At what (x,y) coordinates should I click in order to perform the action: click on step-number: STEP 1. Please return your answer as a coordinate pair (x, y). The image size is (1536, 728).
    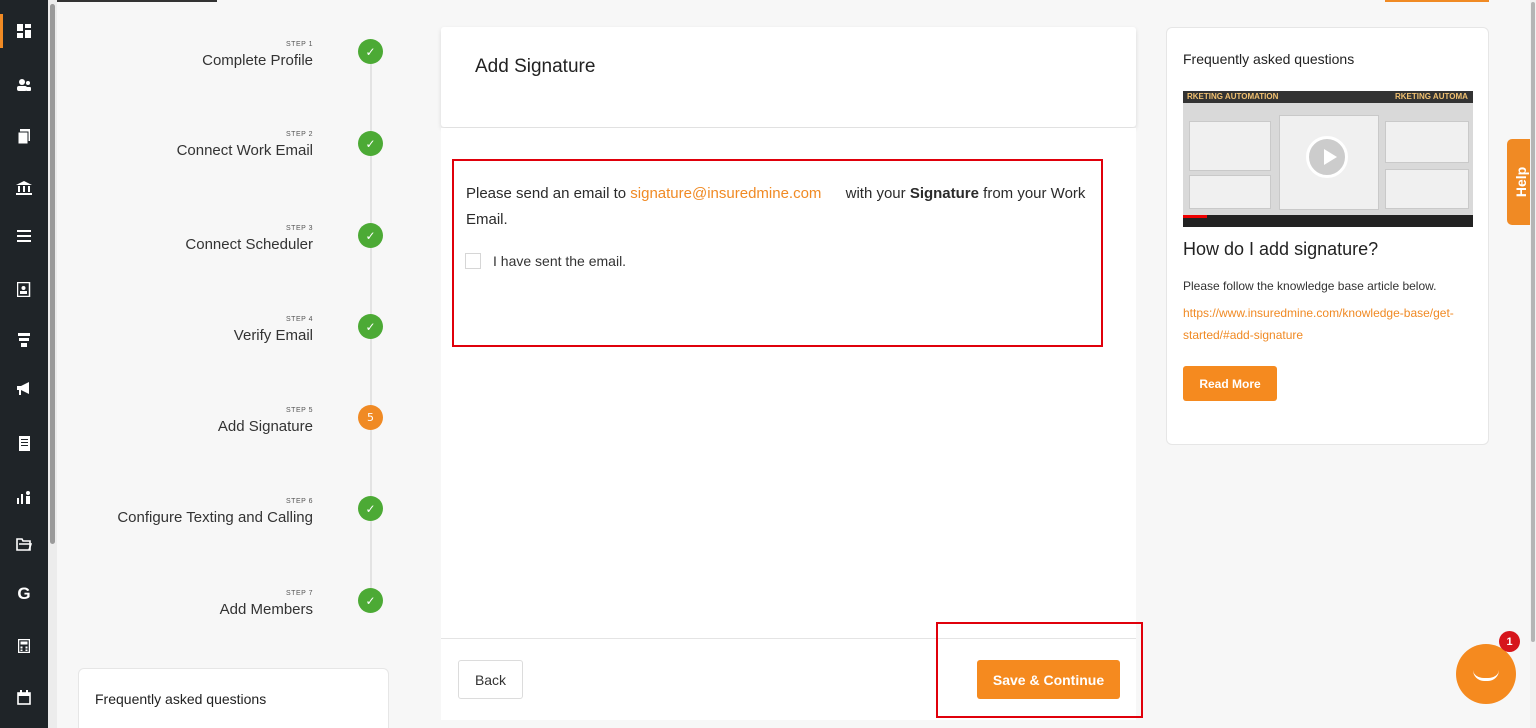
    Looking at the image, I should click on (299, 44).